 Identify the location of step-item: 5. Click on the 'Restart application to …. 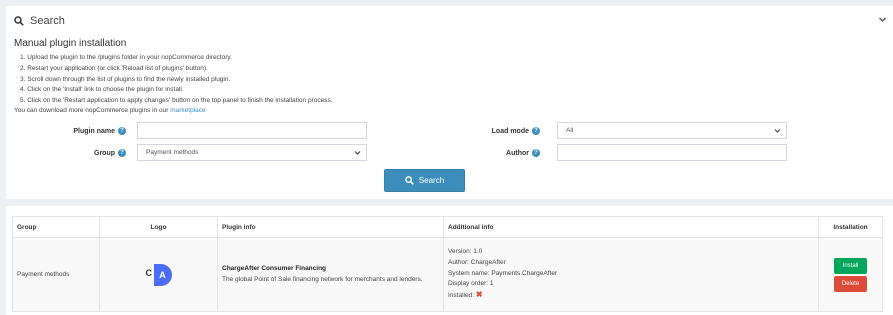
(176, 101).